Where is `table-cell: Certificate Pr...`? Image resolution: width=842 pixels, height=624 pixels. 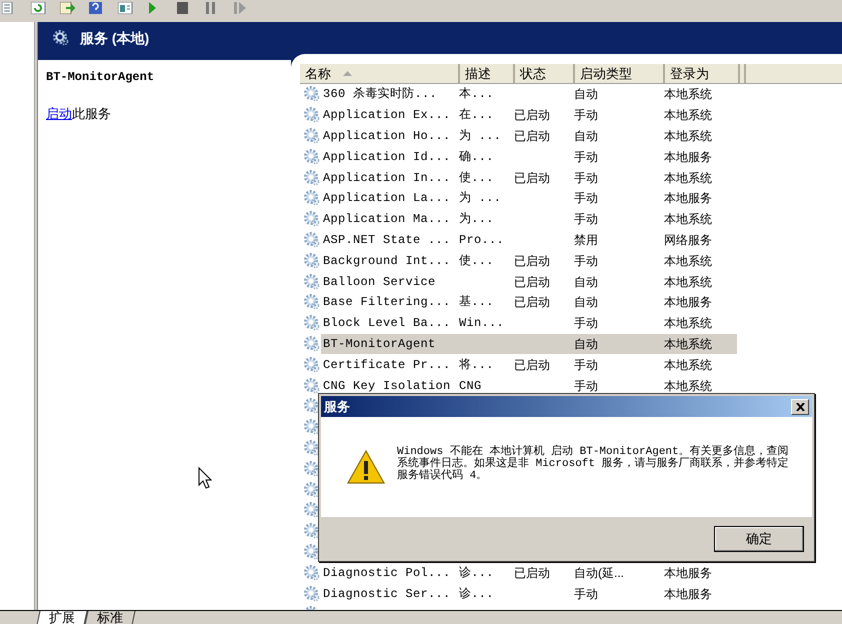
table-cell: Certificate Pr... is located at coordinates (387, 365).